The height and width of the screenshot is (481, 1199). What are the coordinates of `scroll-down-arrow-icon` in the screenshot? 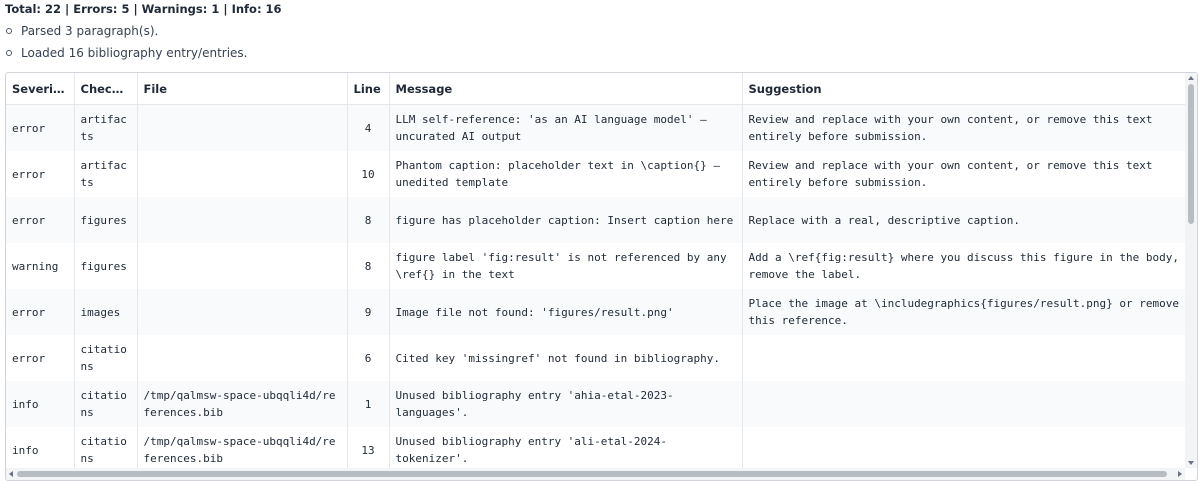 It's located at (1191, 463).